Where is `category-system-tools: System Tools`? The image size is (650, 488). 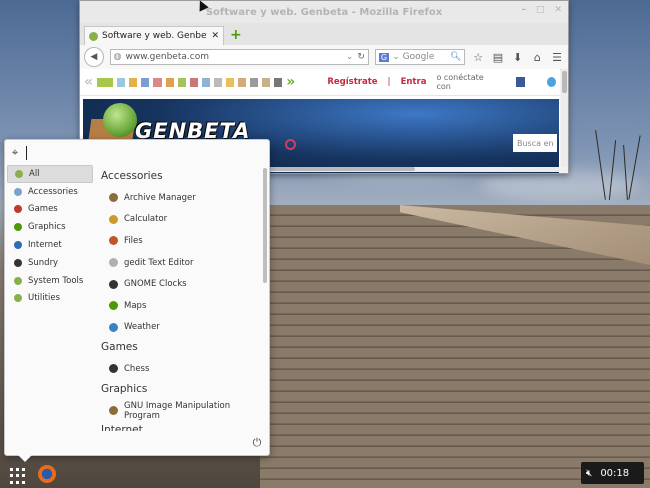 category-system-tools: System Tools is located at coordinates (50, 281).